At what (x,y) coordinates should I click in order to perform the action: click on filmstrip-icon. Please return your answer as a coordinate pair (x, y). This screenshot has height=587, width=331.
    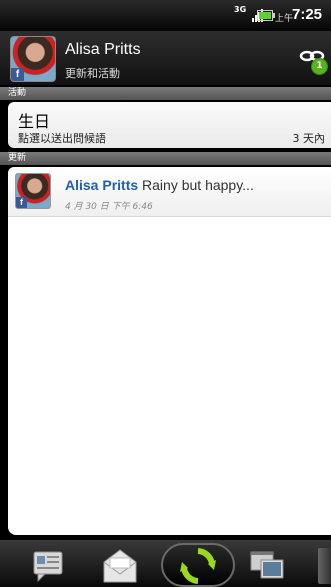
    Looking at the image, I should click on (267, 565).